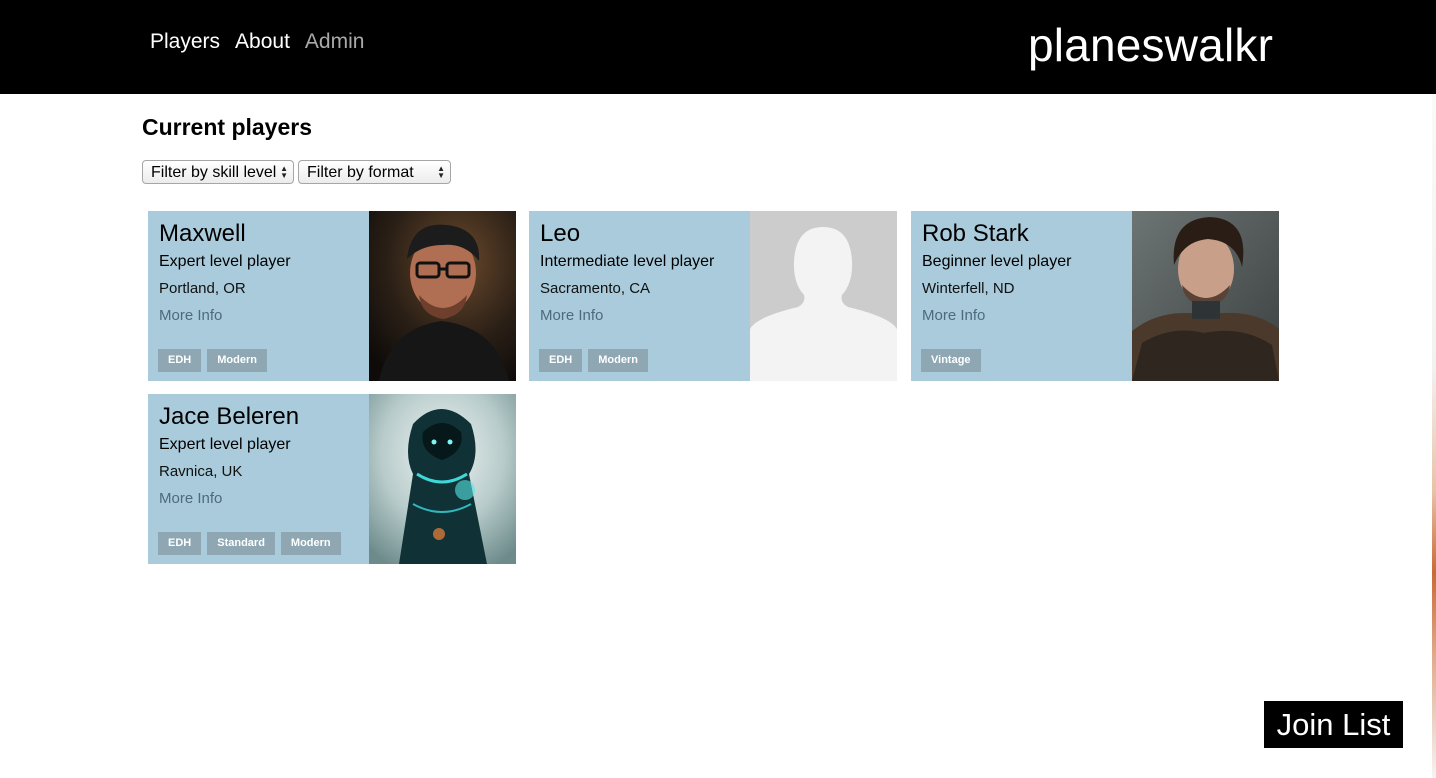  What do you see at coordinates (560, 233) in the screenshot?
I see `player-name: Leo` at bounding box center [560, 233].